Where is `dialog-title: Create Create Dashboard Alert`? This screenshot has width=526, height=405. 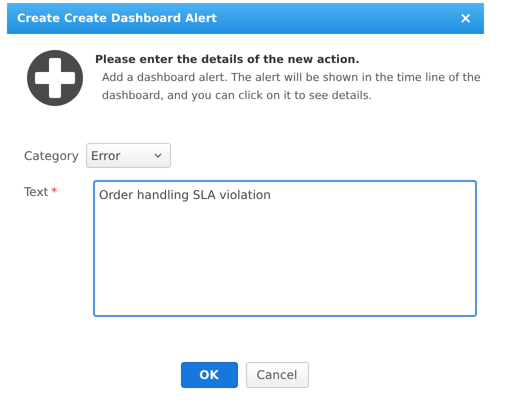 dialog-title: Create Create Dashboard Alert is located at coordinates (117, 18).